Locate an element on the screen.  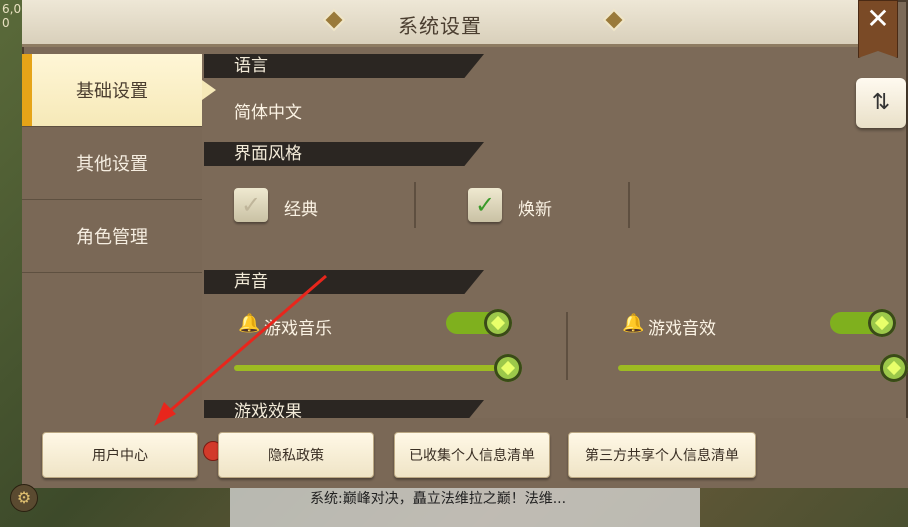
section-header-style: 界面风格 is located at coordinates (344, 154).